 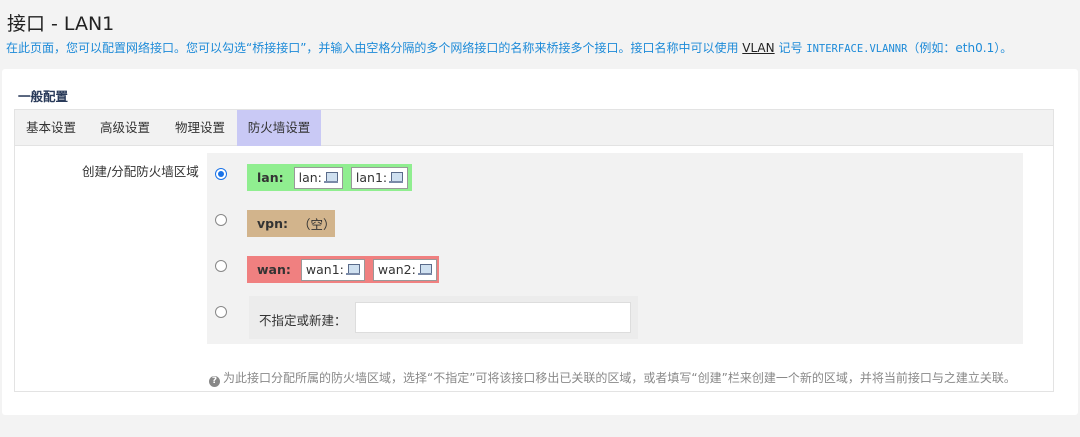 I want to click on tab-firewall: 防火墙设置, so click(x=279, y=128).